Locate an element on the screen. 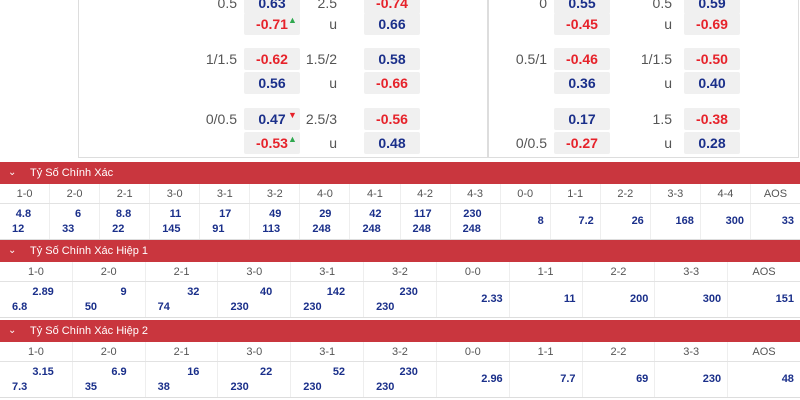  odds-value: 32 is located at coordinates (193, 291).